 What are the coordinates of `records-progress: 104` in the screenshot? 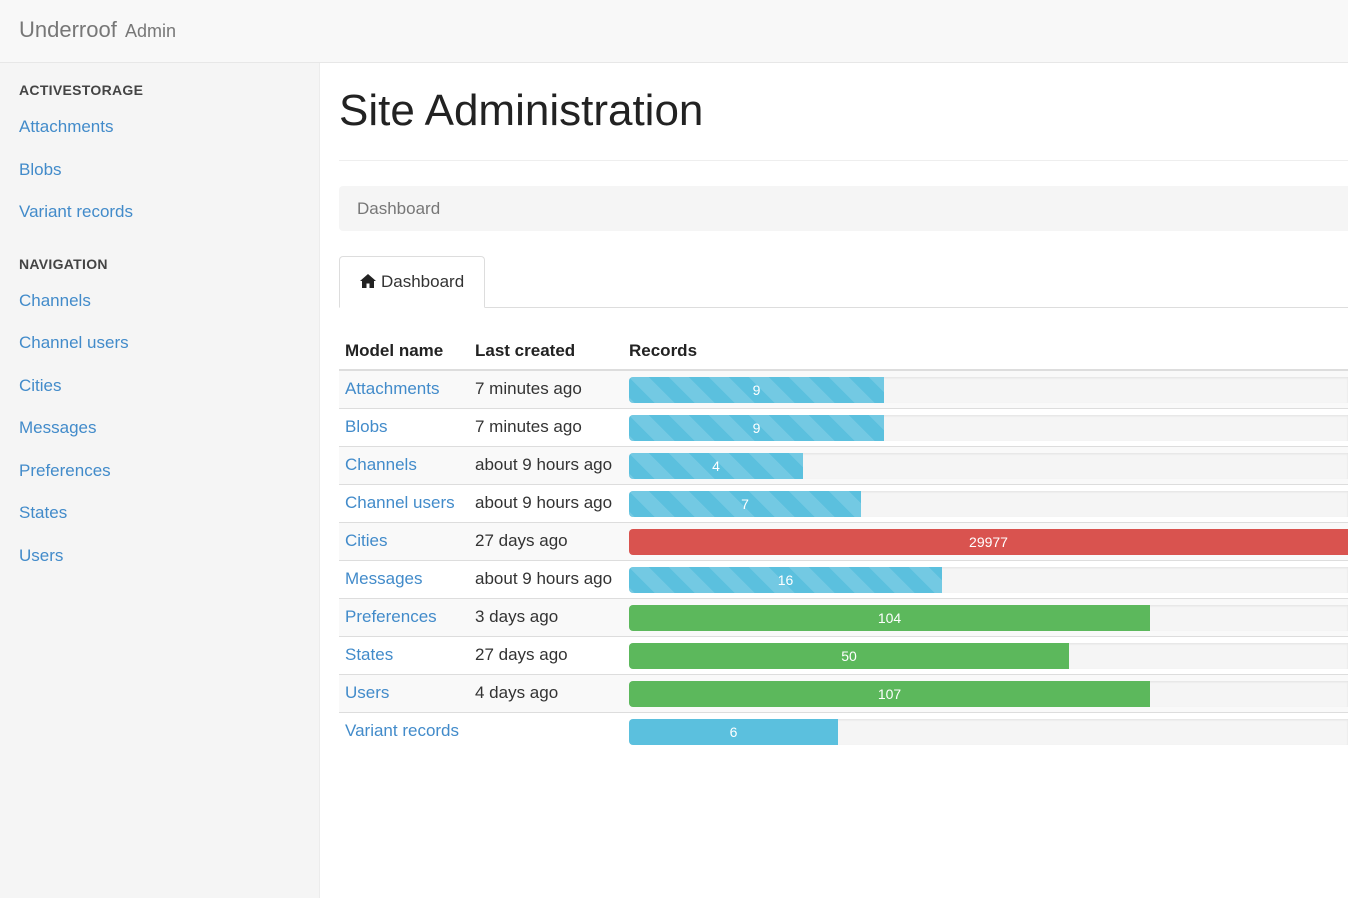 It's located at (988, 618).